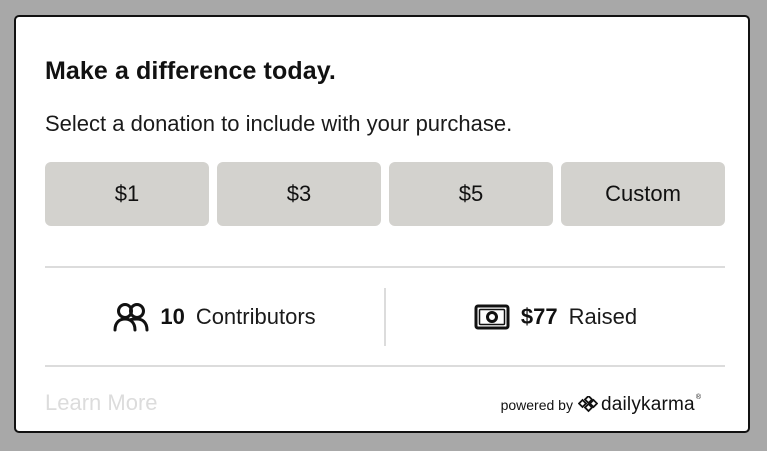 This screenshot has height=451, width=767. Describe the element at coordinates (698, 397) in the screenshot. I see `registered-mark: ®` at that location.